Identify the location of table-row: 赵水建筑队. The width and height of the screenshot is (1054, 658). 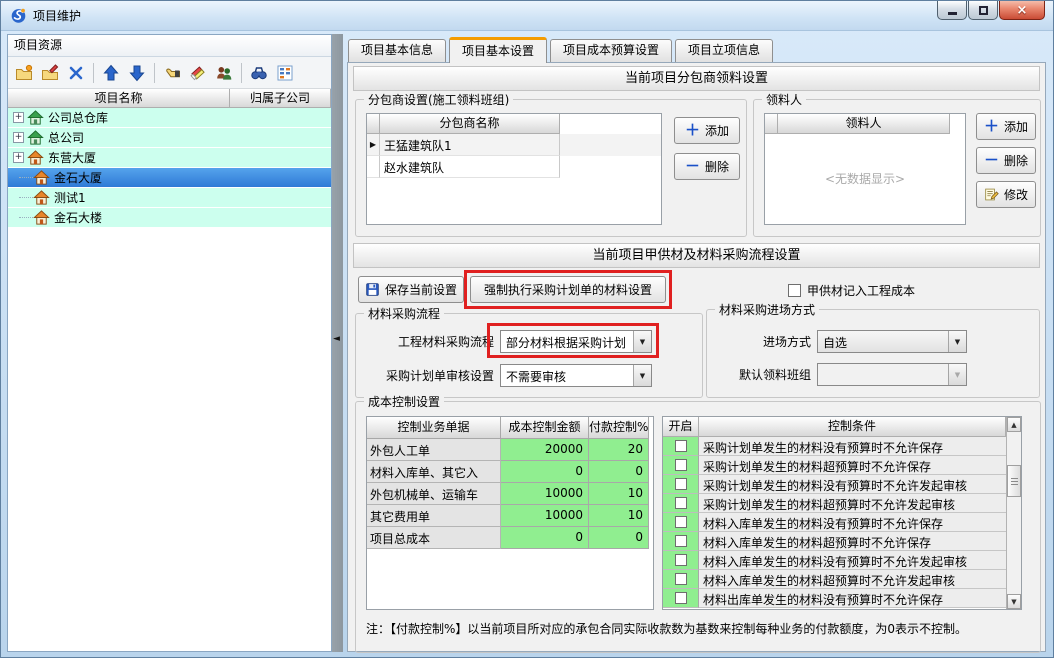
(514, 167).